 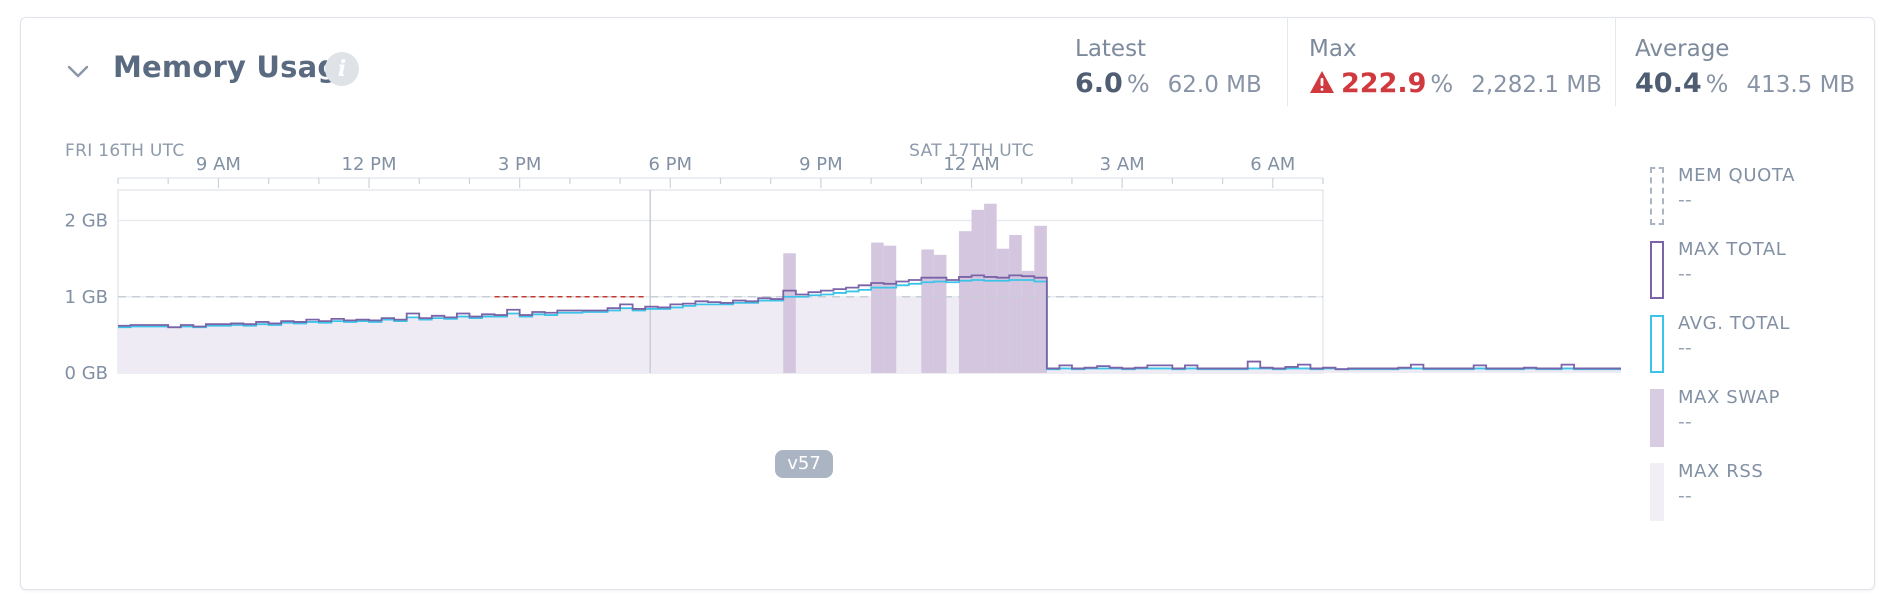 I want to click on legend-name: MAX TOTAL, so click(x=1732, y=249).